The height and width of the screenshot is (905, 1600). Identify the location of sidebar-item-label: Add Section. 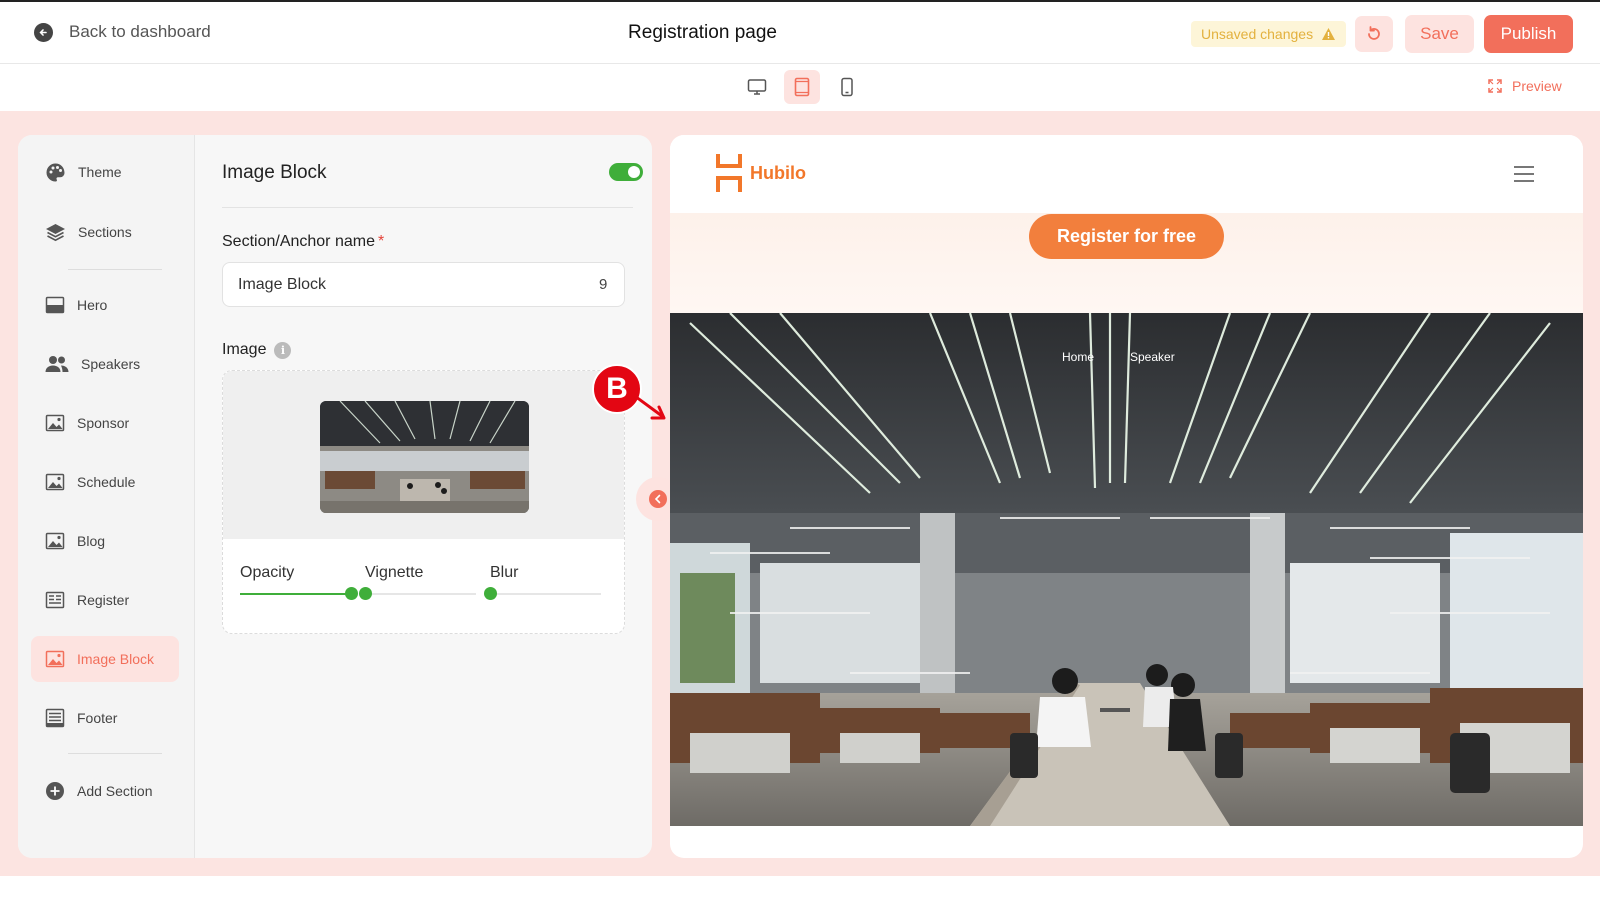
(115, 791).